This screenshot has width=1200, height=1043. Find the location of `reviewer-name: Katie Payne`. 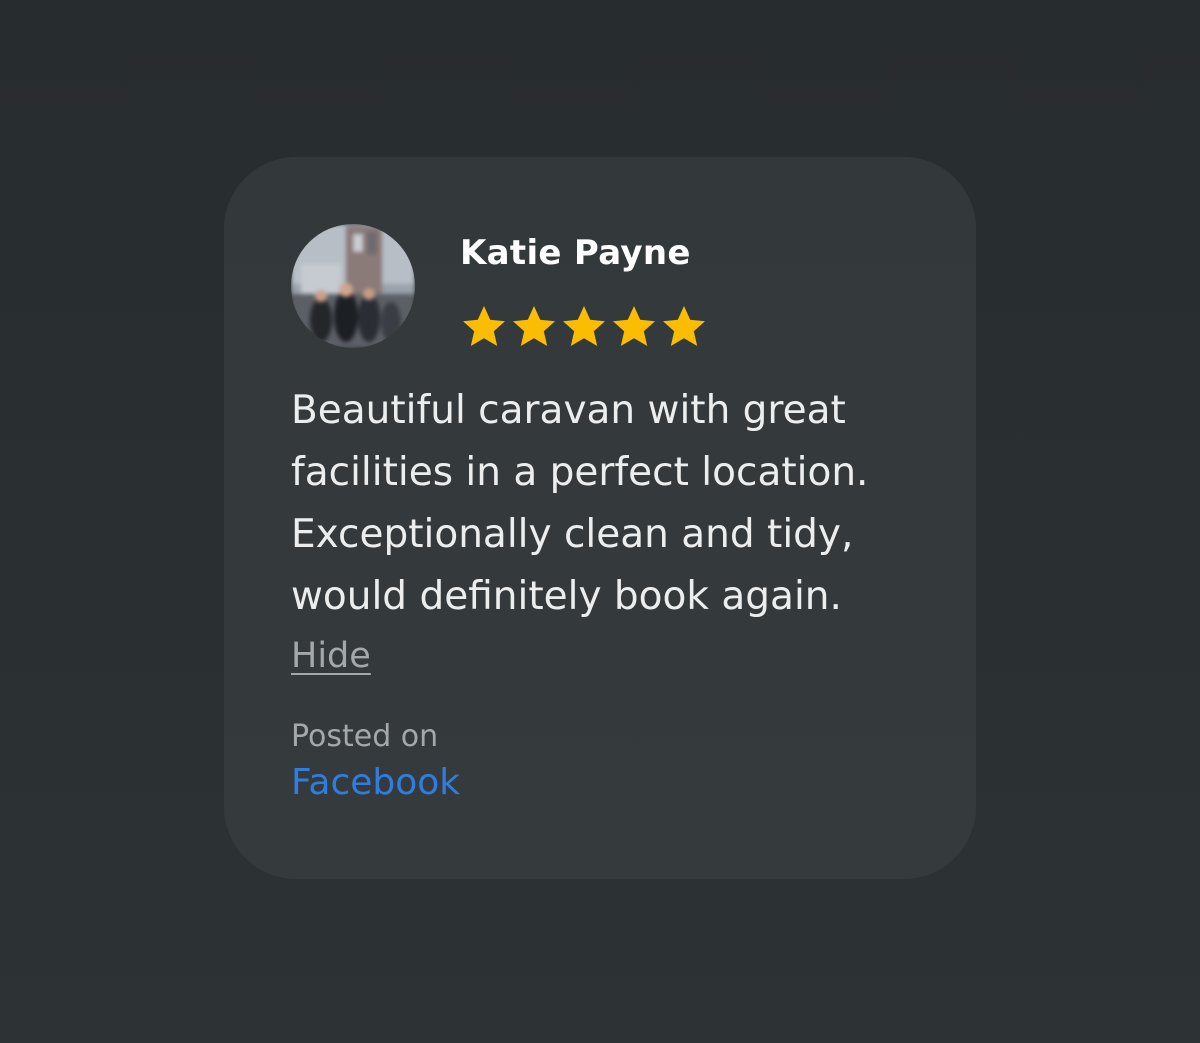

reviewer-name: Katie Payne is located at coordinates (575, 253).